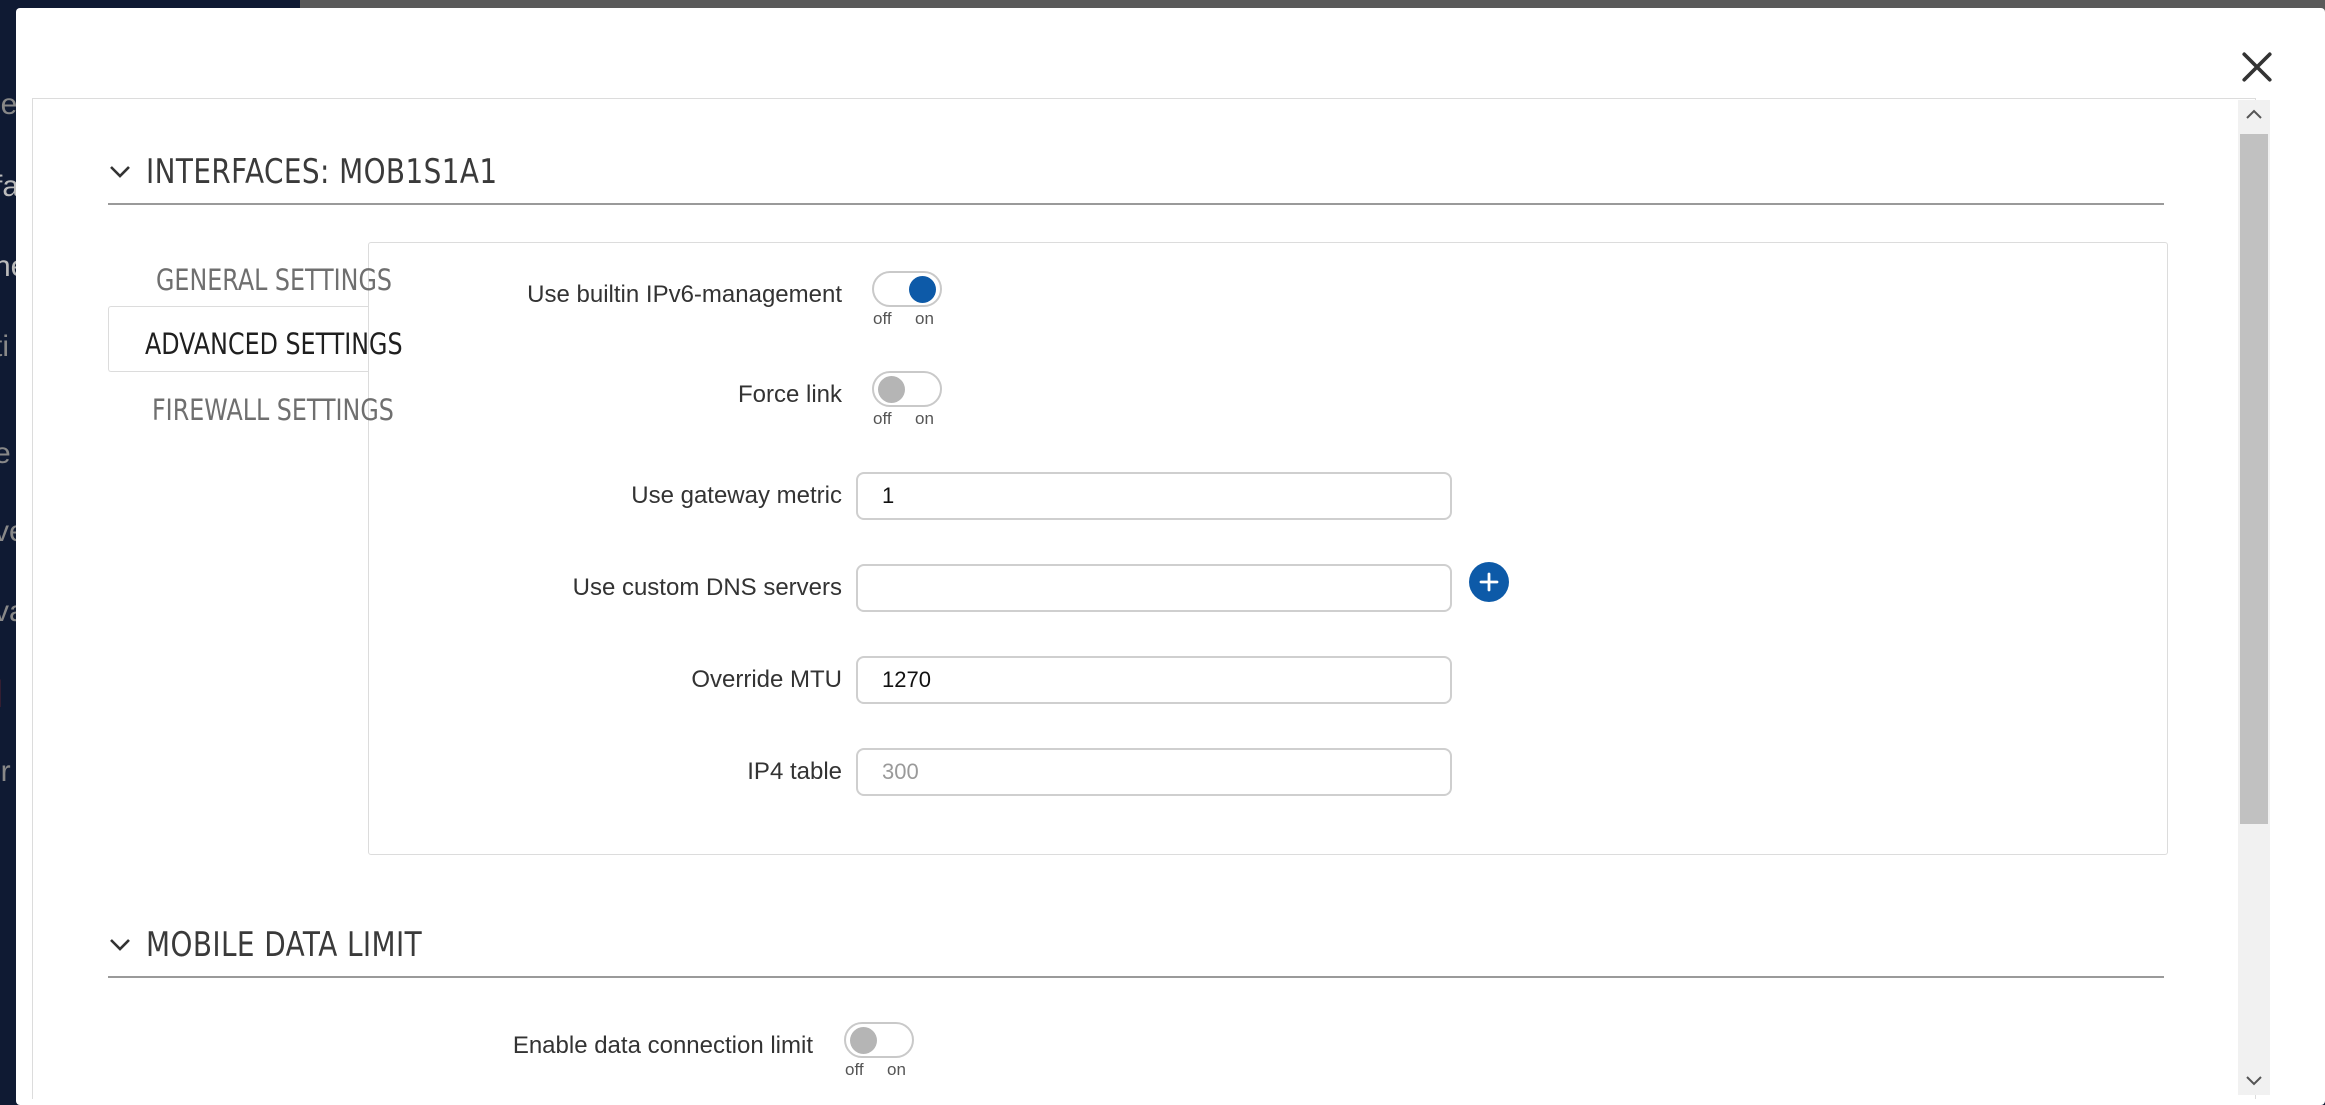  What do you see at coordinates (1154, 772) in the screenshot?
I see `ip4-table-input` at bounding box center [1154, 772].